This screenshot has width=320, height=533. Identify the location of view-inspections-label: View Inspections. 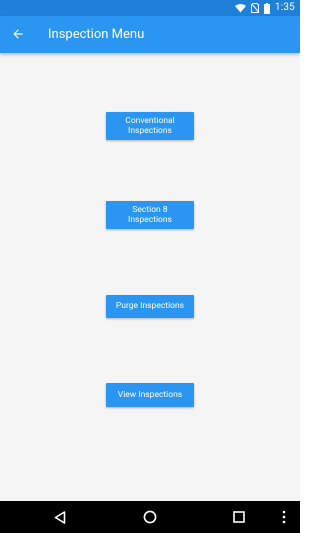
(150, 394).